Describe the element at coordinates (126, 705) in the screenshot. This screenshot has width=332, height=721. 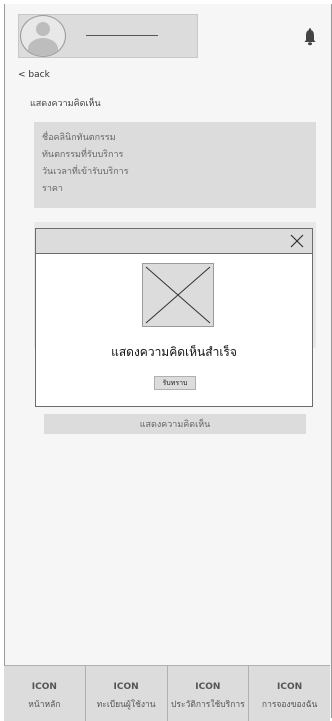
I see `nav-label: ทะเบียนผู้ใช้งาน` at that location.